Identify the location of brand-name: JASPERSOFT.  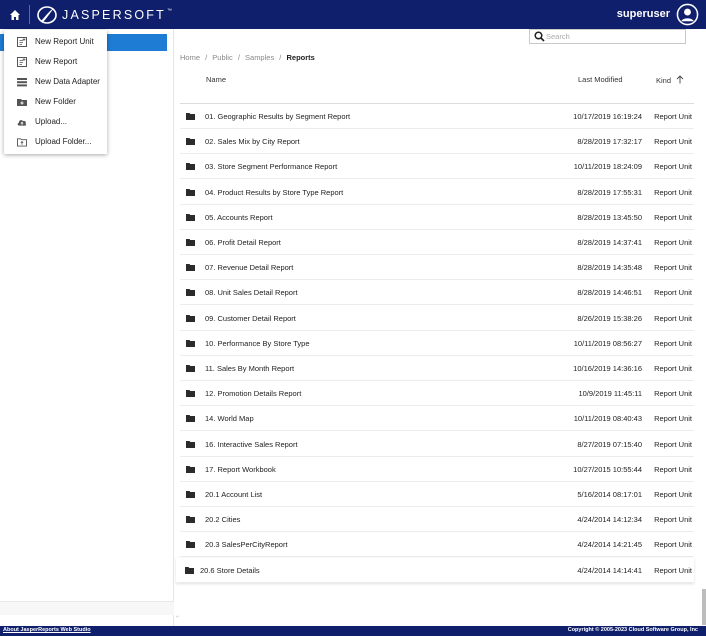
(114, 14).